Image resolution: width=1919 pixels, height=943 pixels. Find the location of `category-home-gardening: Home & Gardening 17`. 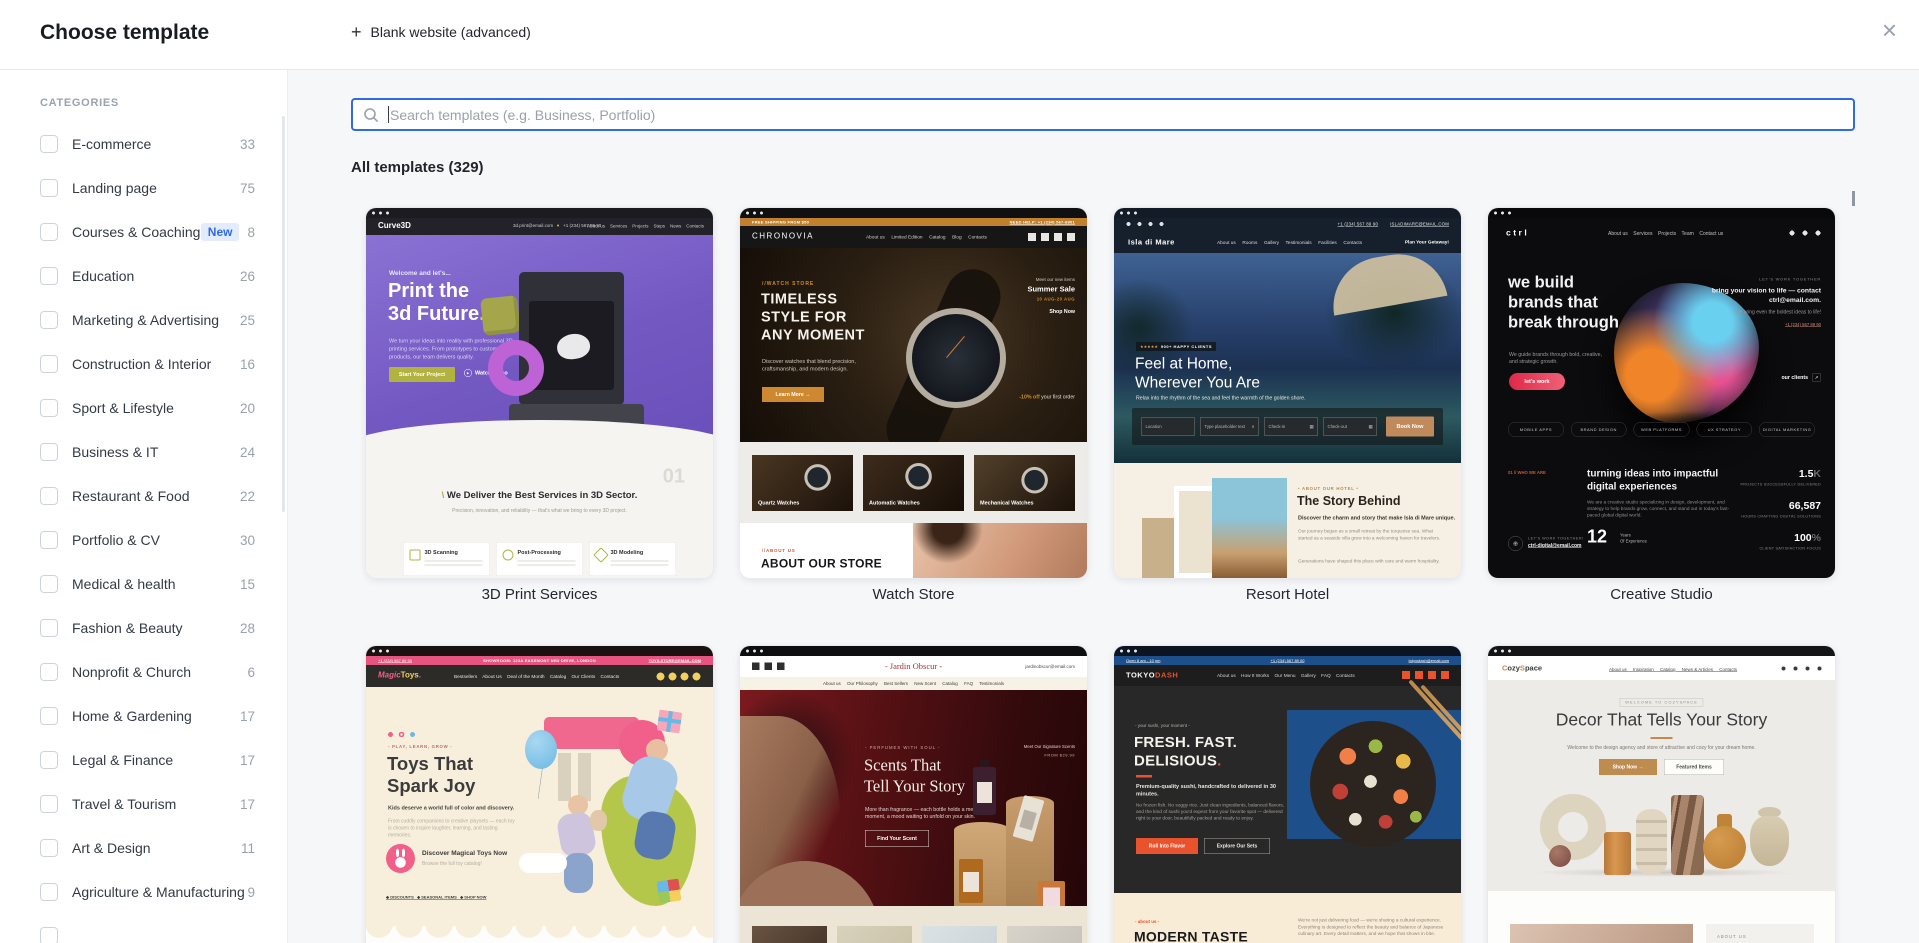

category-home-gardening: Home & Gardening 17 is located at coordinates (143, 716).